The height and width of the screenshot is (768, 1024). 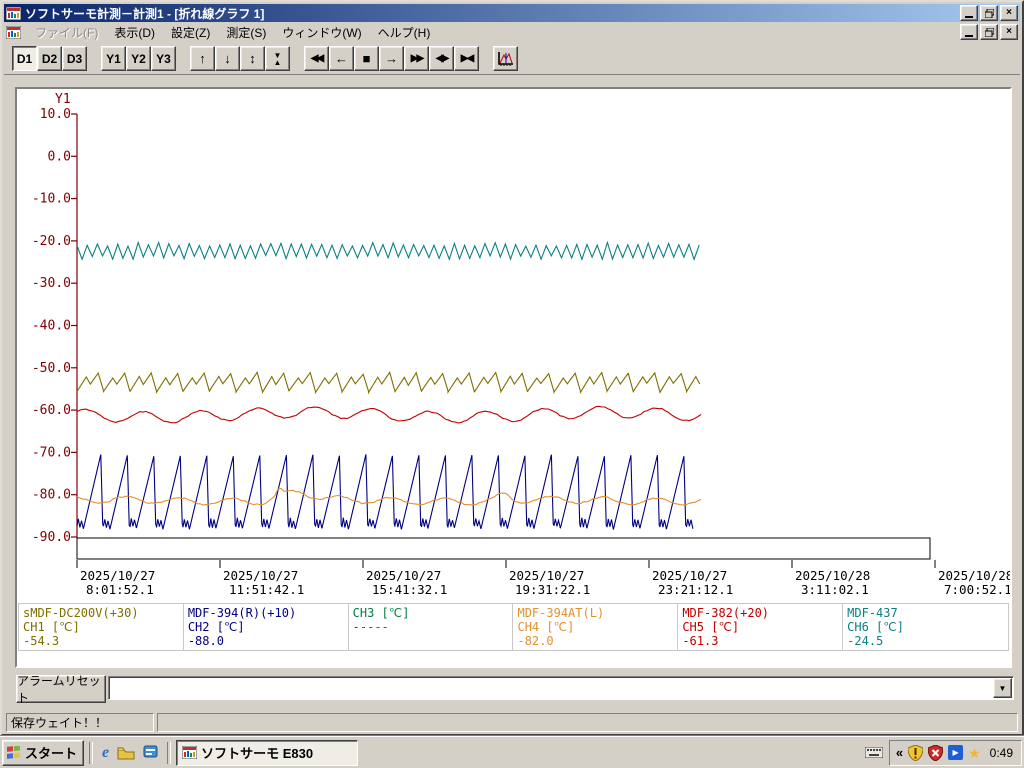 I want to click on statusbar: 保存ウェイト！！, so click(x=512, y=722).